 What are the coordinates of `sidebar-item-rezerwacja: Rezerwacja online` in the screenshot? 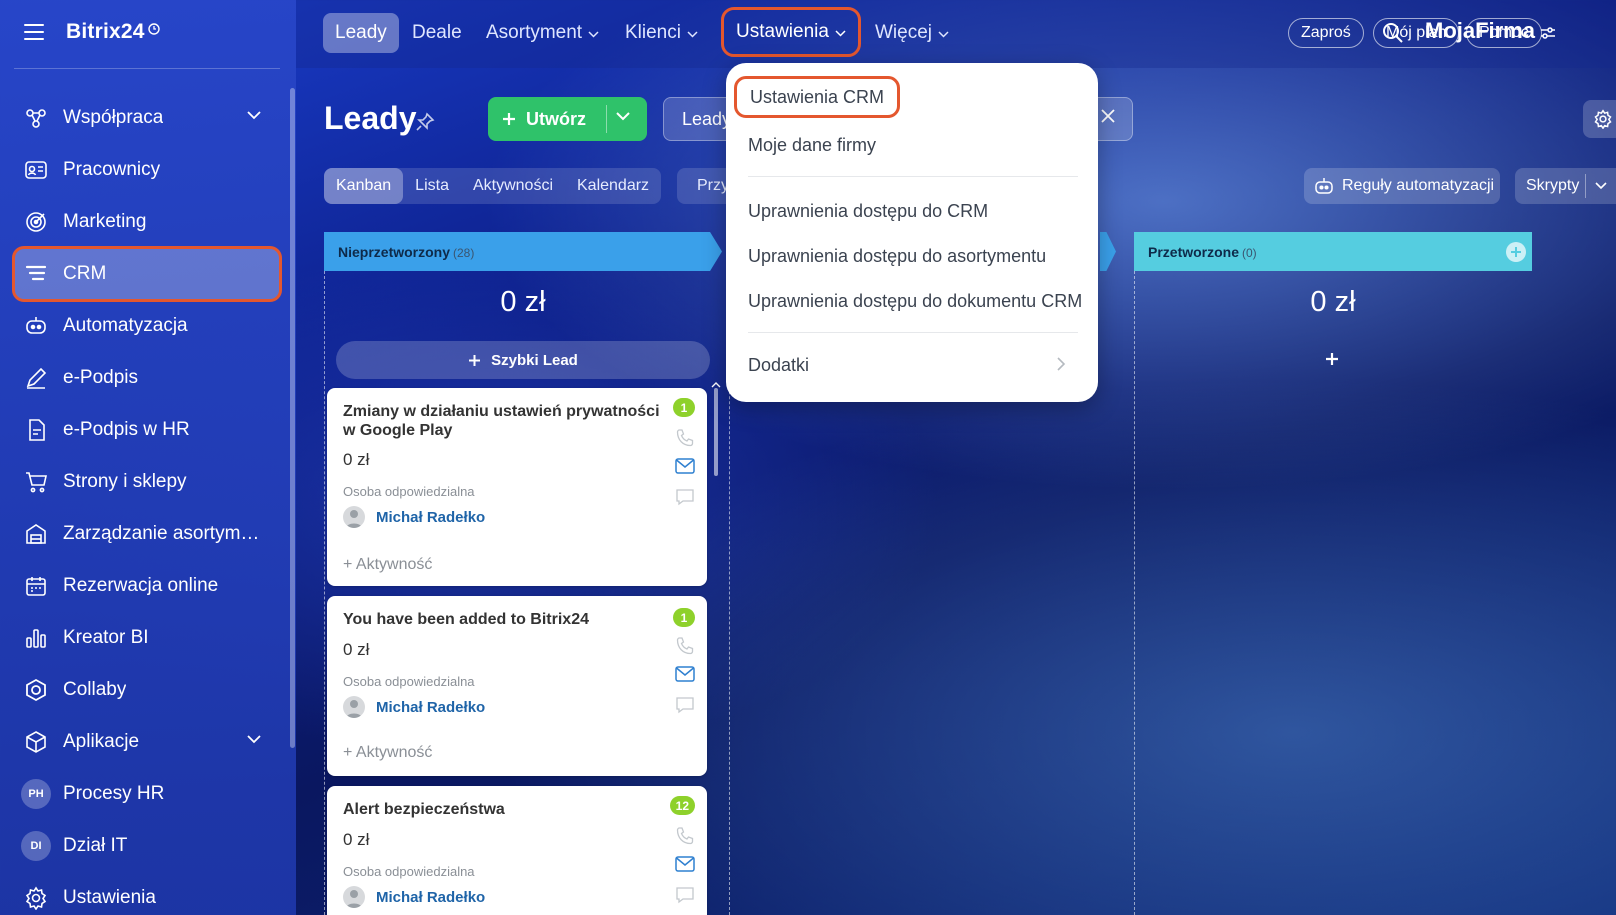 It's located at (147, 586).